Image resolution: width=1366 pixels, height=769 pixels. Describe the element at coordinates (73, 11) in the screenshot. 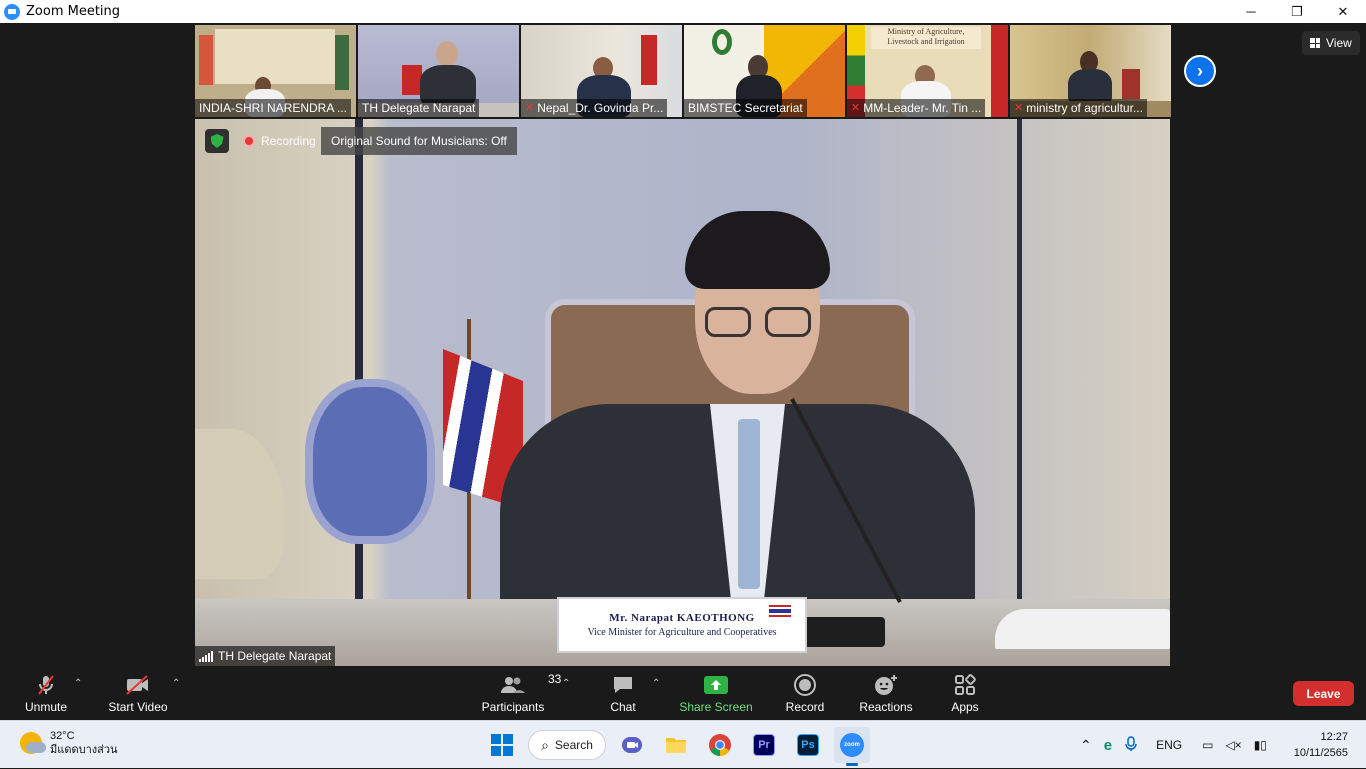

I see `window-title: Zoom Meeting` at that location.